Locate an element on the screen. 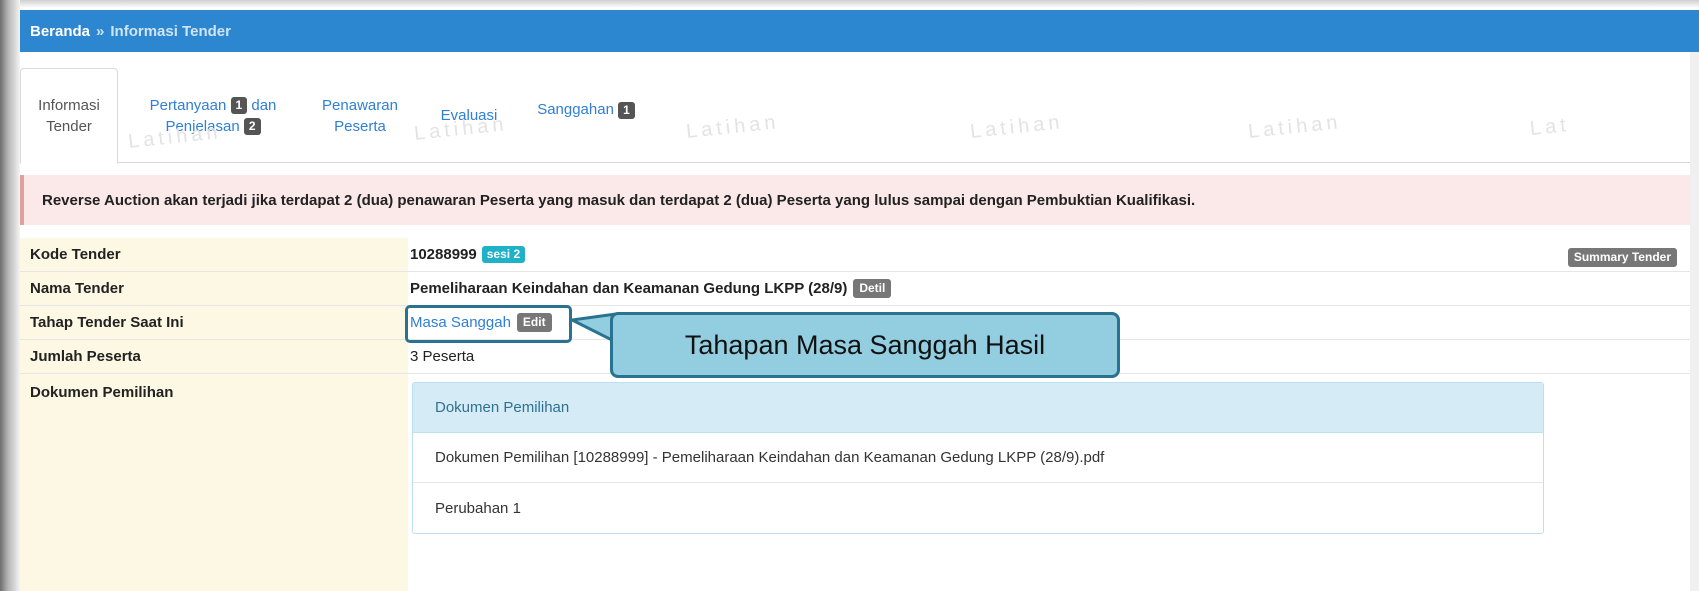  tab-sanggahan: Sanggahan 1 is located at coordinates (586, 109).